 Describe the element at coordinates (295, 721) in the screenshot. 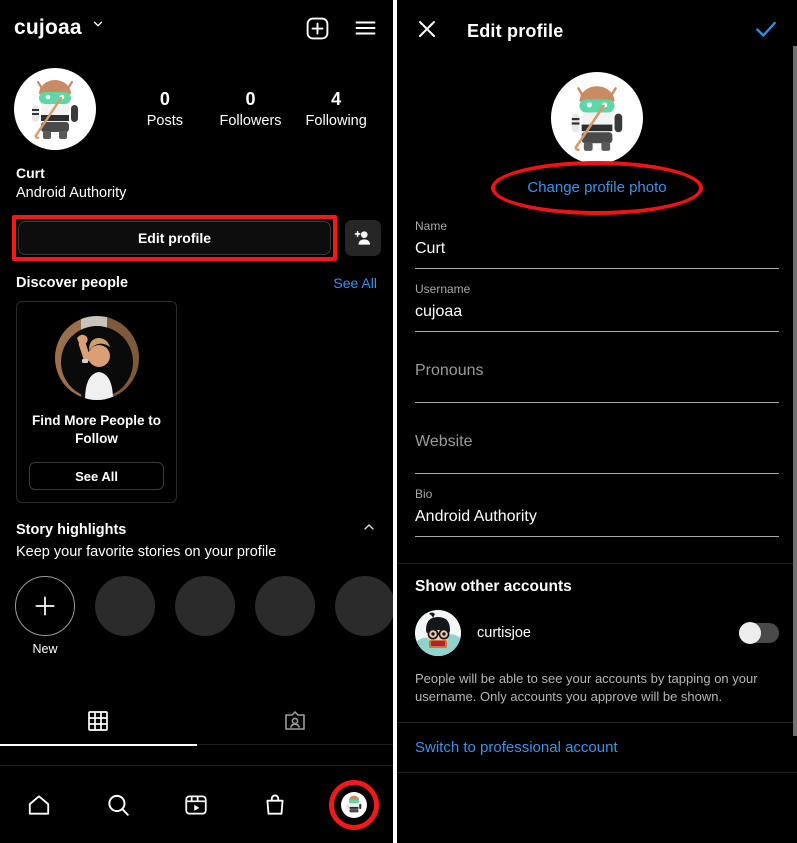

I see `tab-tagged` at that location.